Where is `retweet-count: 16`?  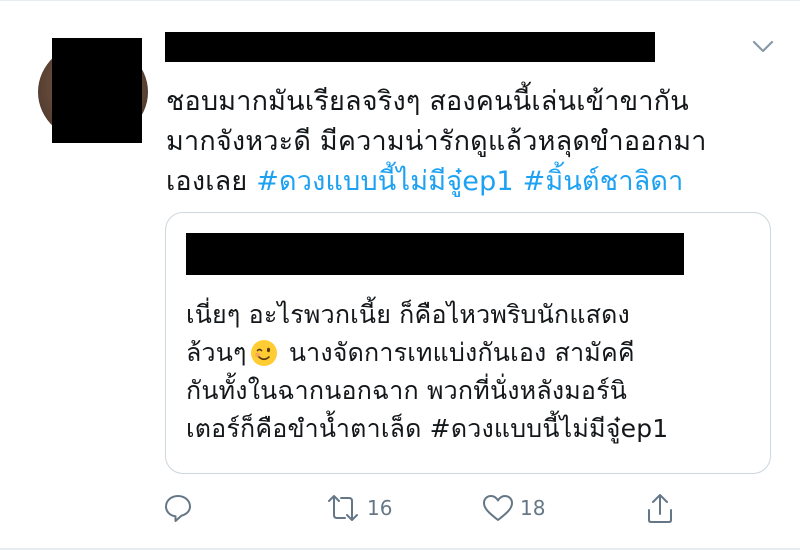 retweet-count: 16 is located at coordinates (380, 508).